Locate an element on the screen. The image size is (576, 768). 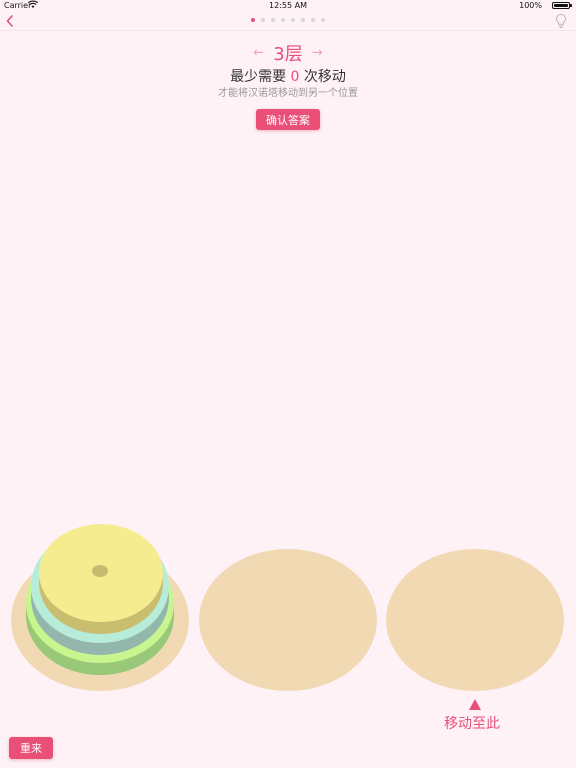
lightbulb-icon is located at coordinates (561, 20).